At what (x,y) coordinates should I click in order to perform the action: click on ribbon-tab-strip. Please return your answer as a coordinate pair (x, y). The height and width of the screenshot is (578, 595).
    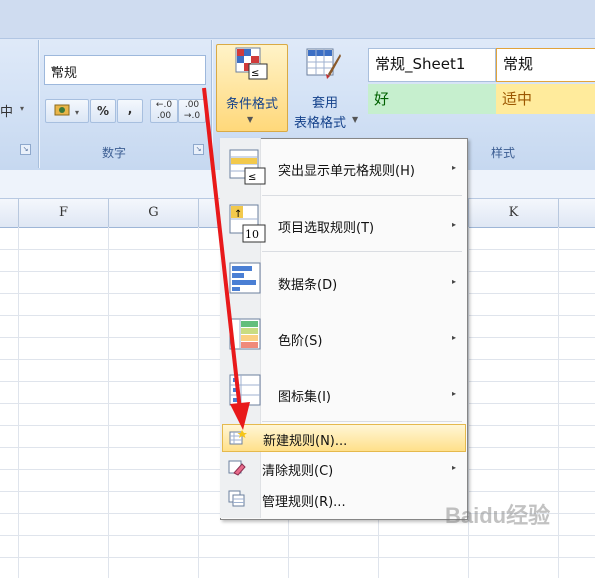
    Looking at the image, I should click on (297, 19).